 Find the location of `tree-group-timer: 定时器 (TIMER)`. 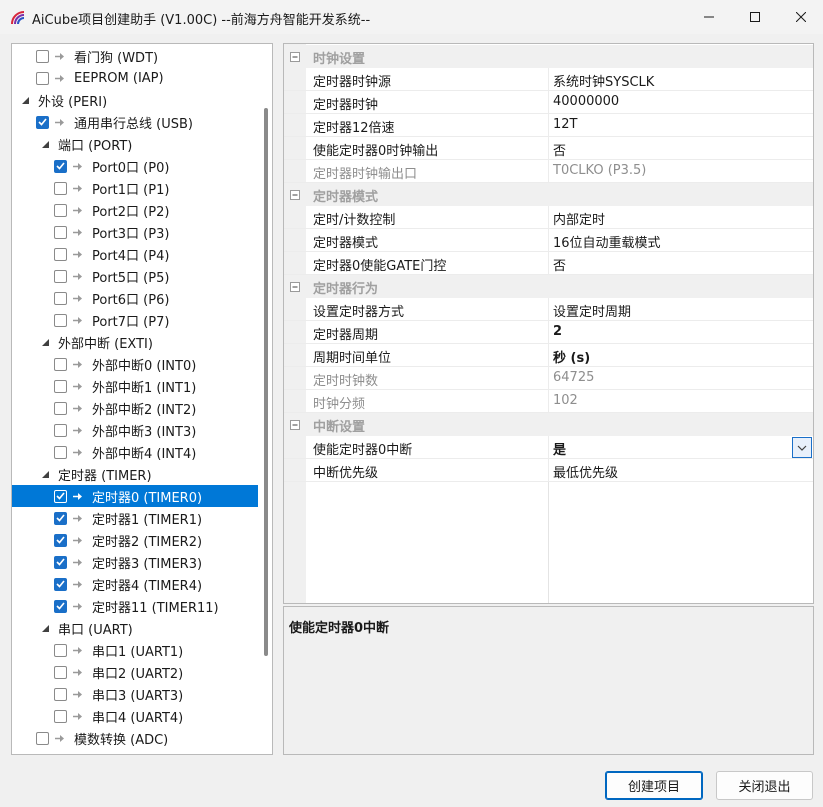

tree-group-timer: 定时器 (TIMER) is located at coordinates (135, 474).